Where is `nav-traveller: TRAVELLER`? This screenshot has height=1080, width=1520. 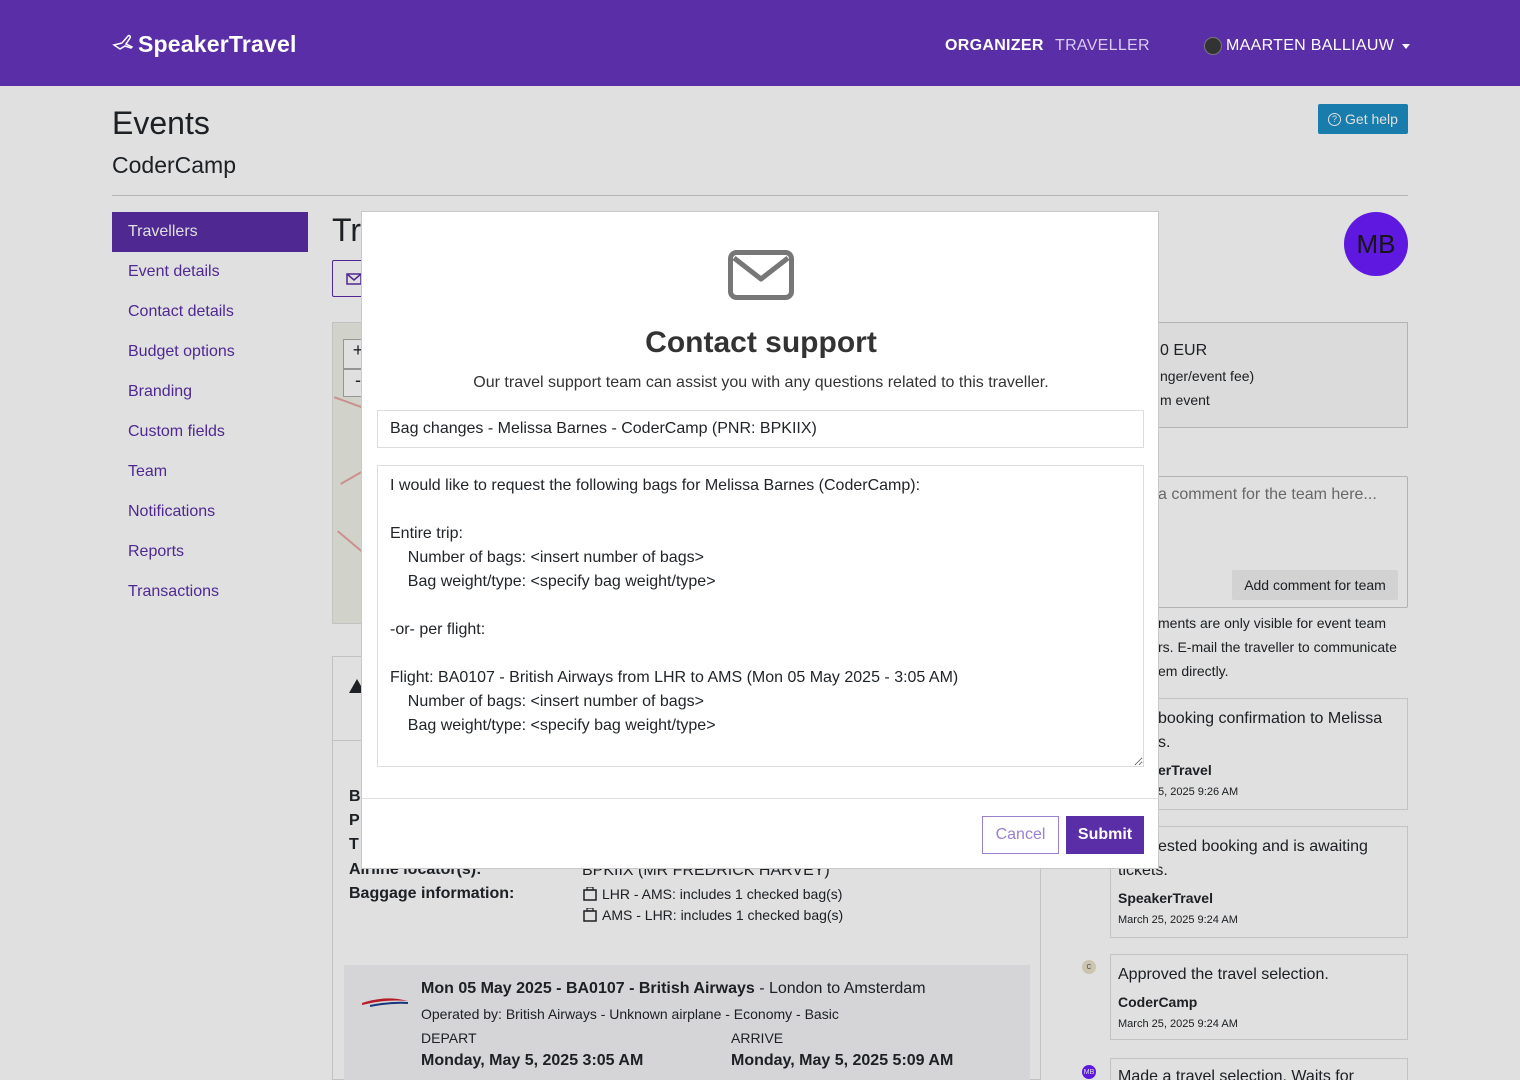 nav-traveller: TRAVELLER is located at coordinates (1102, 46).